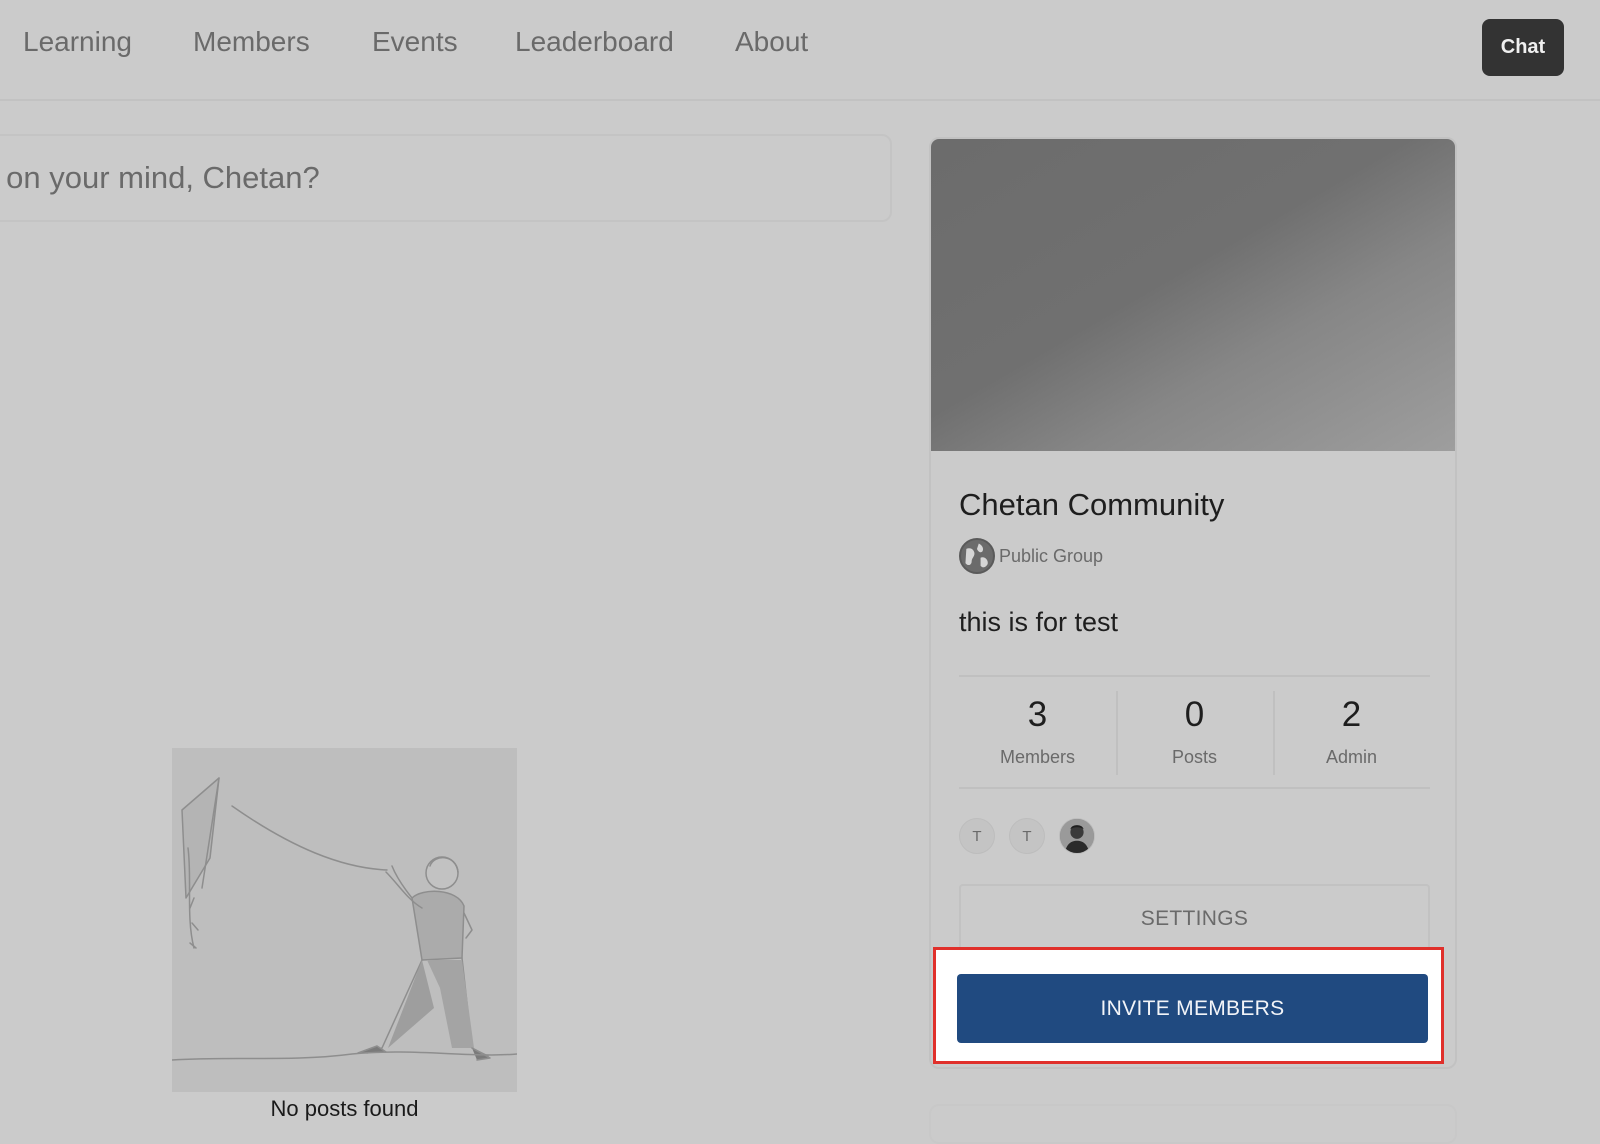 The image size is (1600, 1144). I want to click on stat-label: Members, so click(1037, 757).